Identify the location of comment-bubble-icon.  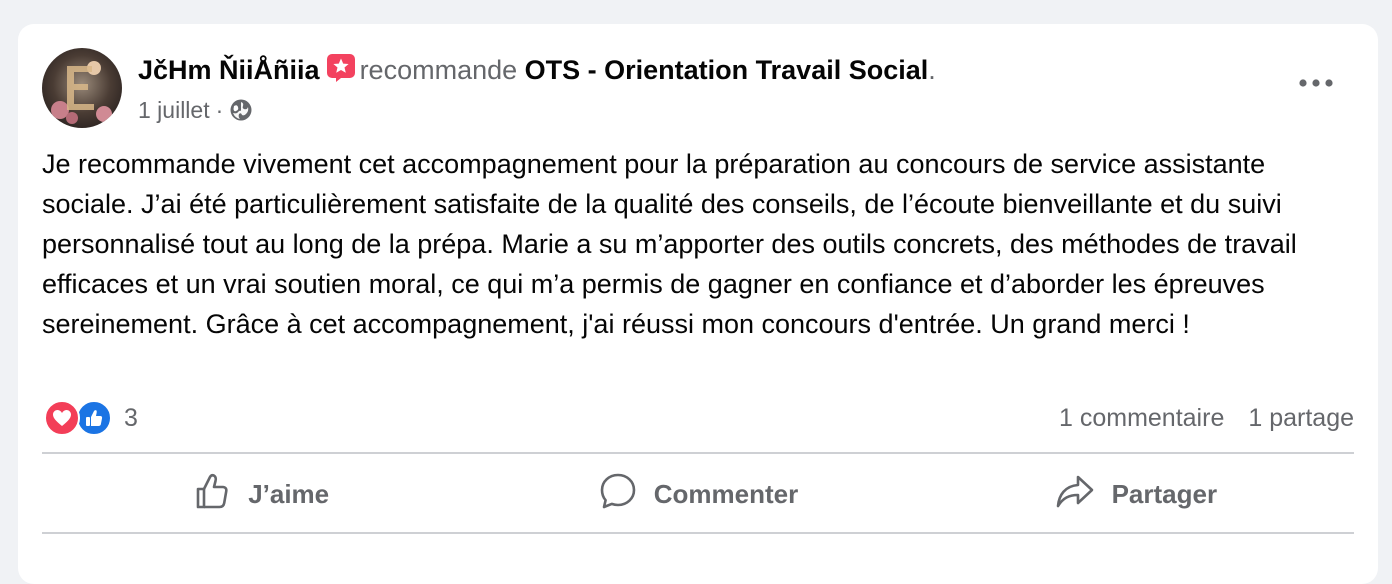
(626, 494).